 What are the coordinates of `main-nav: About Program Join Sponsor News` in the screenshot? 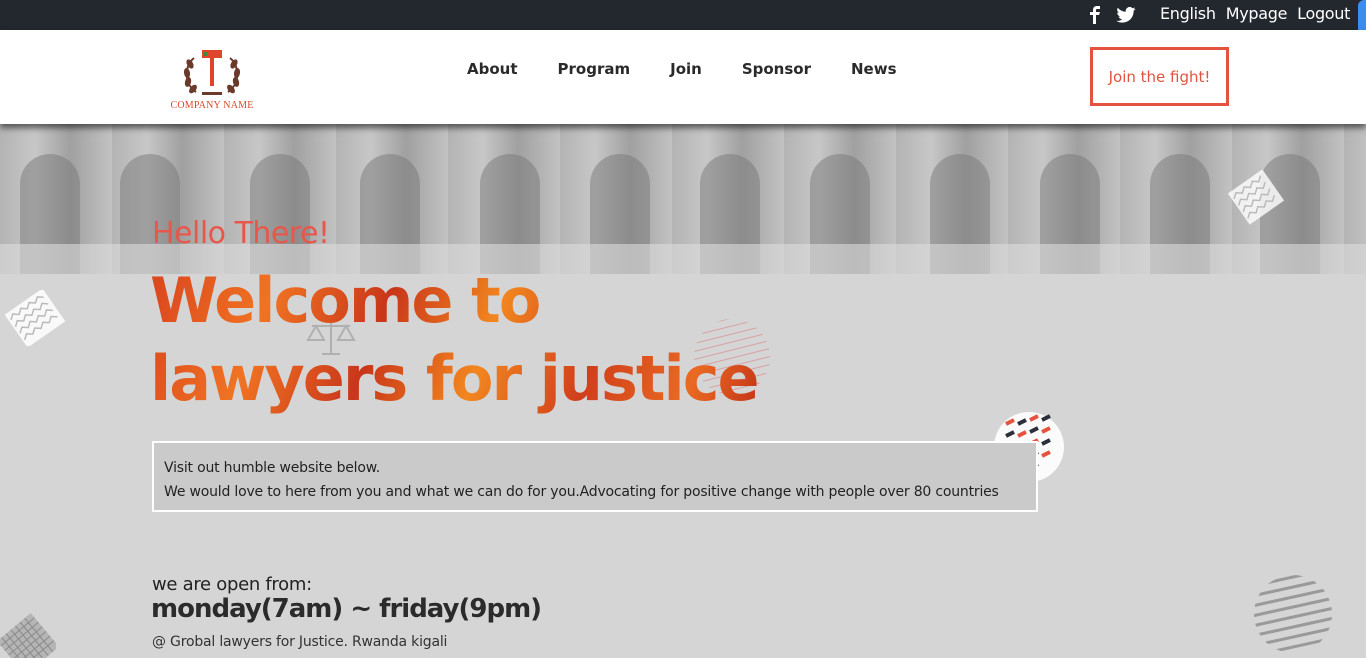 It's located at (682, 69).